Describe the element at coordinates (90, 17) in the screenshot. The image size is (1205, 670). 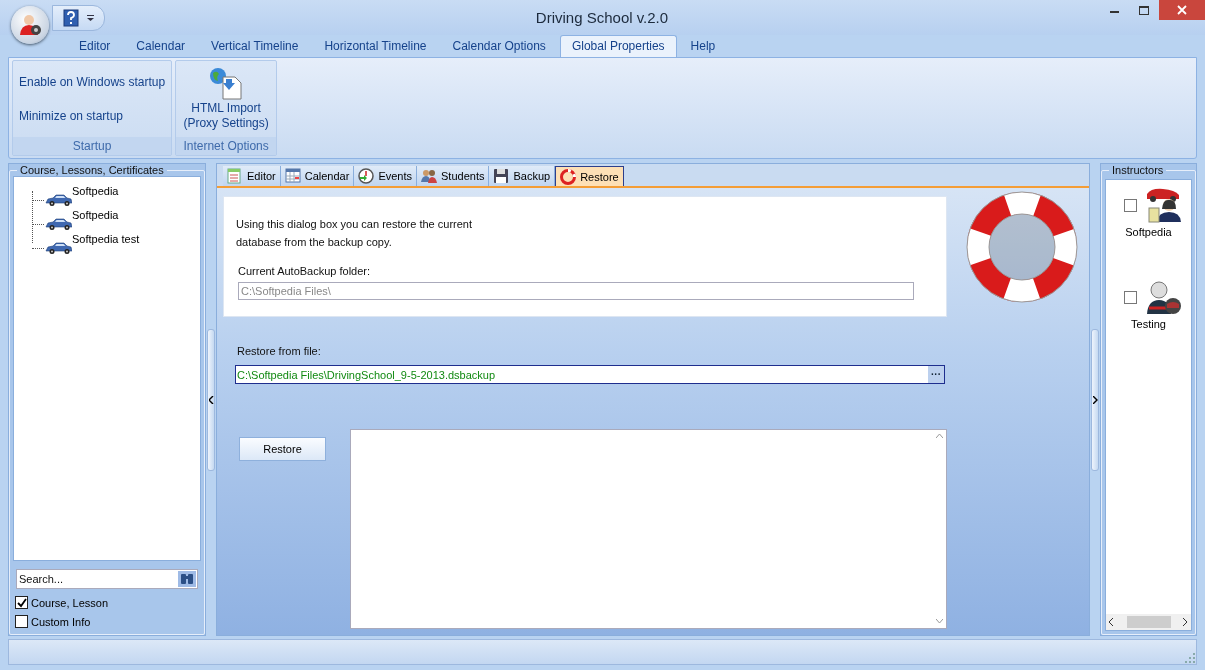
I see `dropdown-icon` at that location.